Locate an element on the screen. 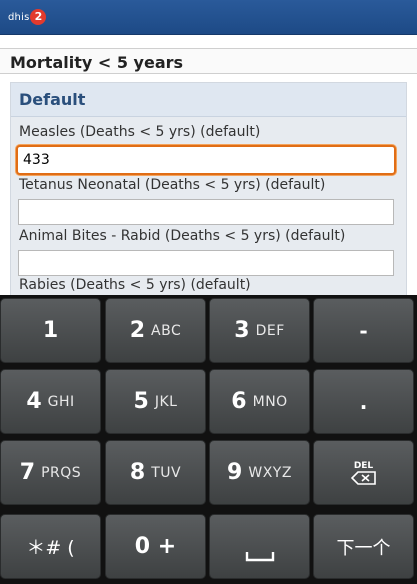 The width and height of the screenshot is (417, 584). key-symbols: ＊# ( is located at coordinates (50, 546).